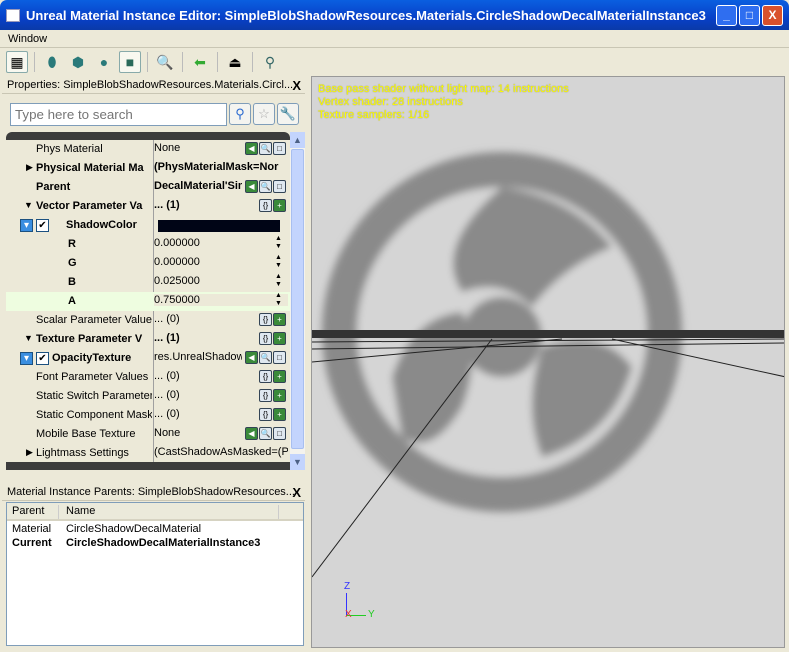  Describe the element at coordinates (200, 62) in the screenshot. I see `back-arrow-icon: ⬅` at that location.